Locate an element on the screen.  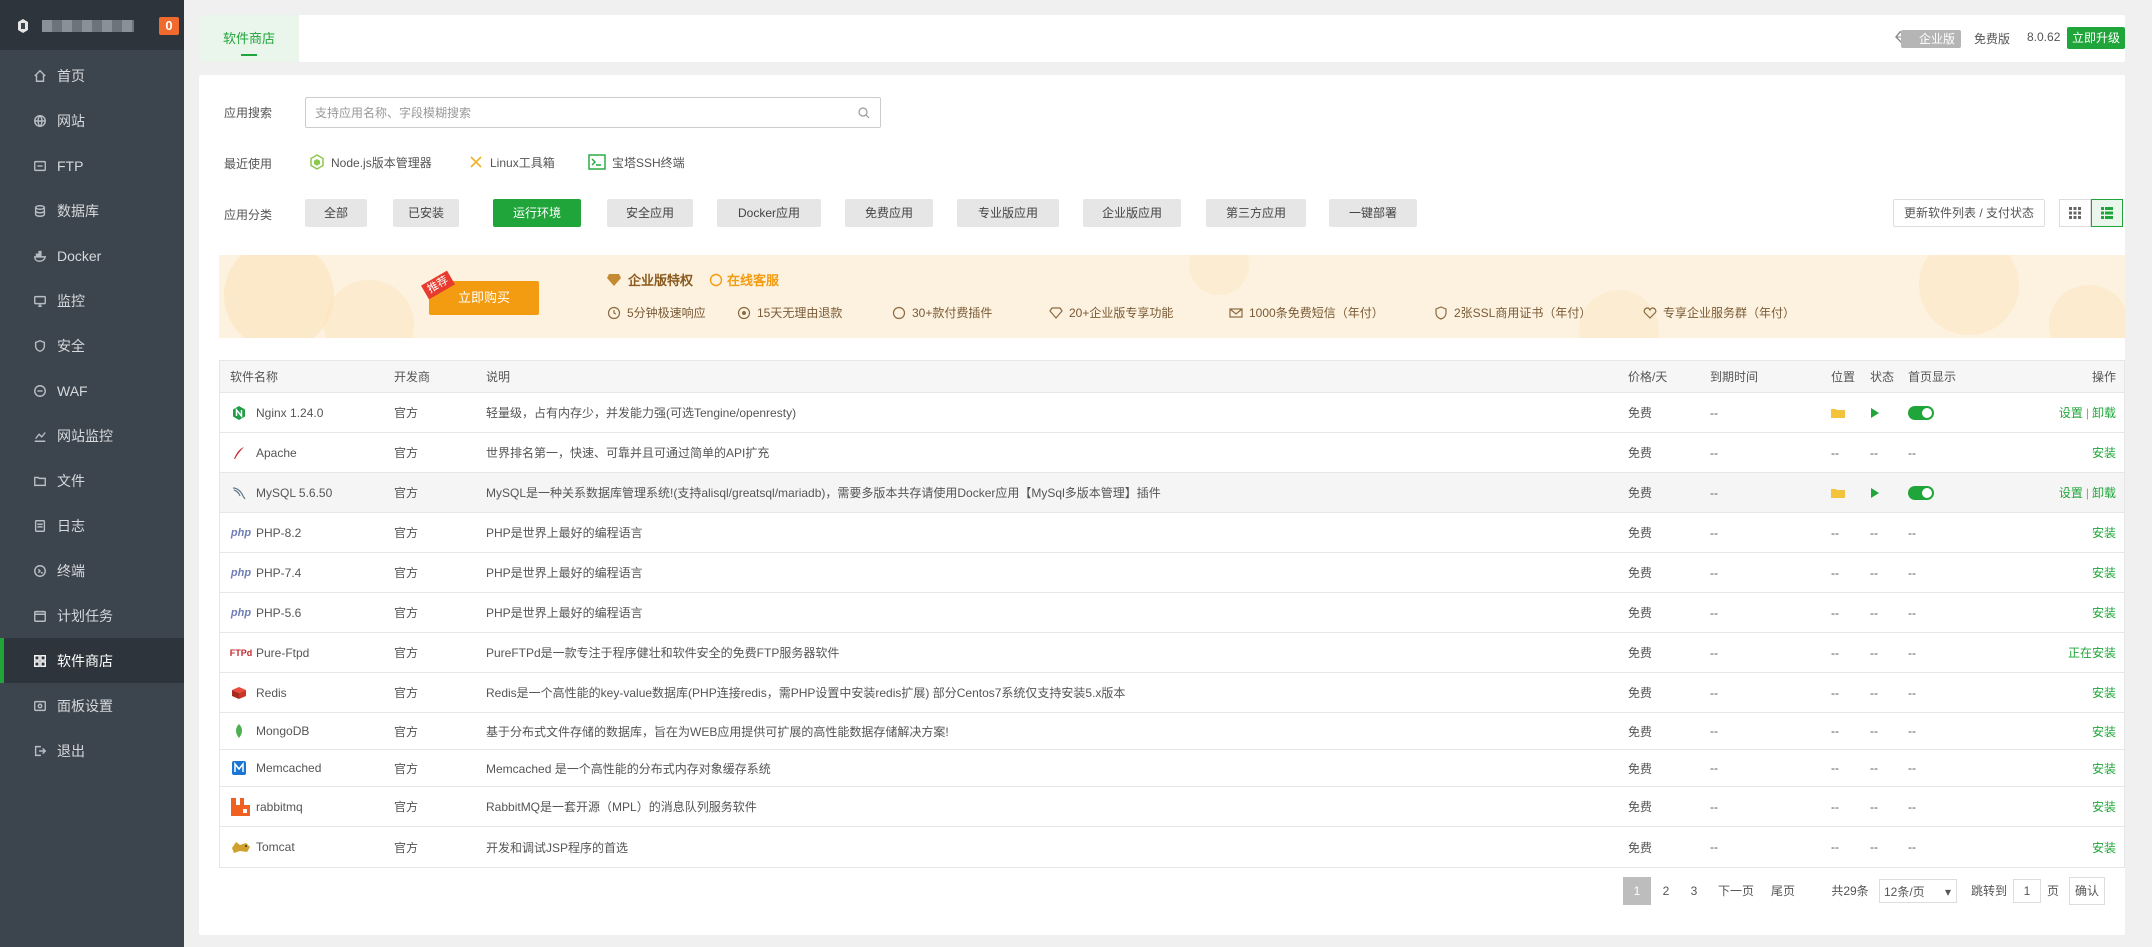
next-page: 下一页 is located at coordinates (1736, 891).